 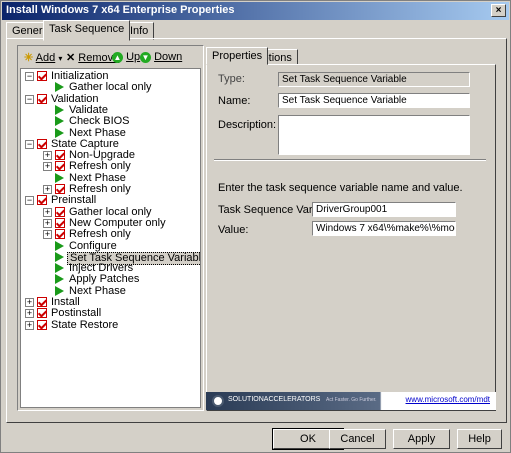 What do you see at coordinates (218, 401) in the screenshot?
I see `solution-accelerators-logo` at bounding box center [218, 401].